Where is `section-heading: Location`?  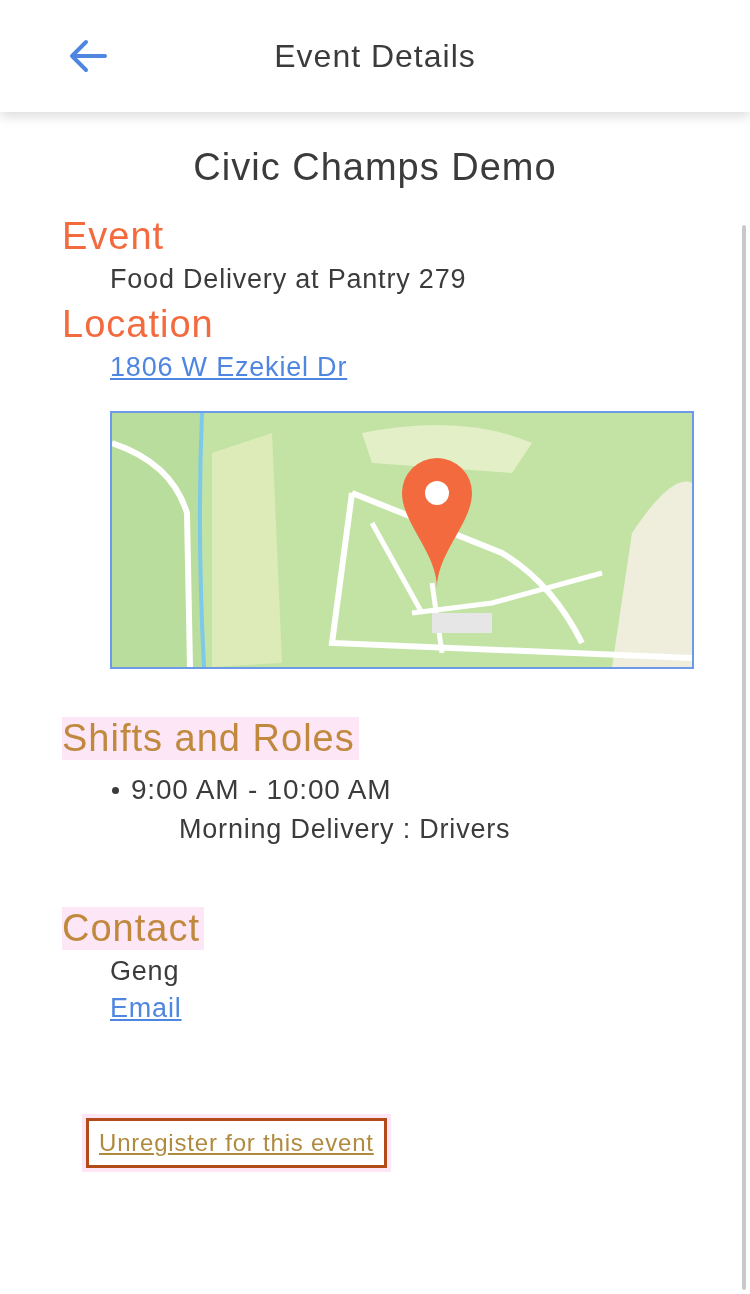 section-heading: Location is located at coordinates (138, 324).